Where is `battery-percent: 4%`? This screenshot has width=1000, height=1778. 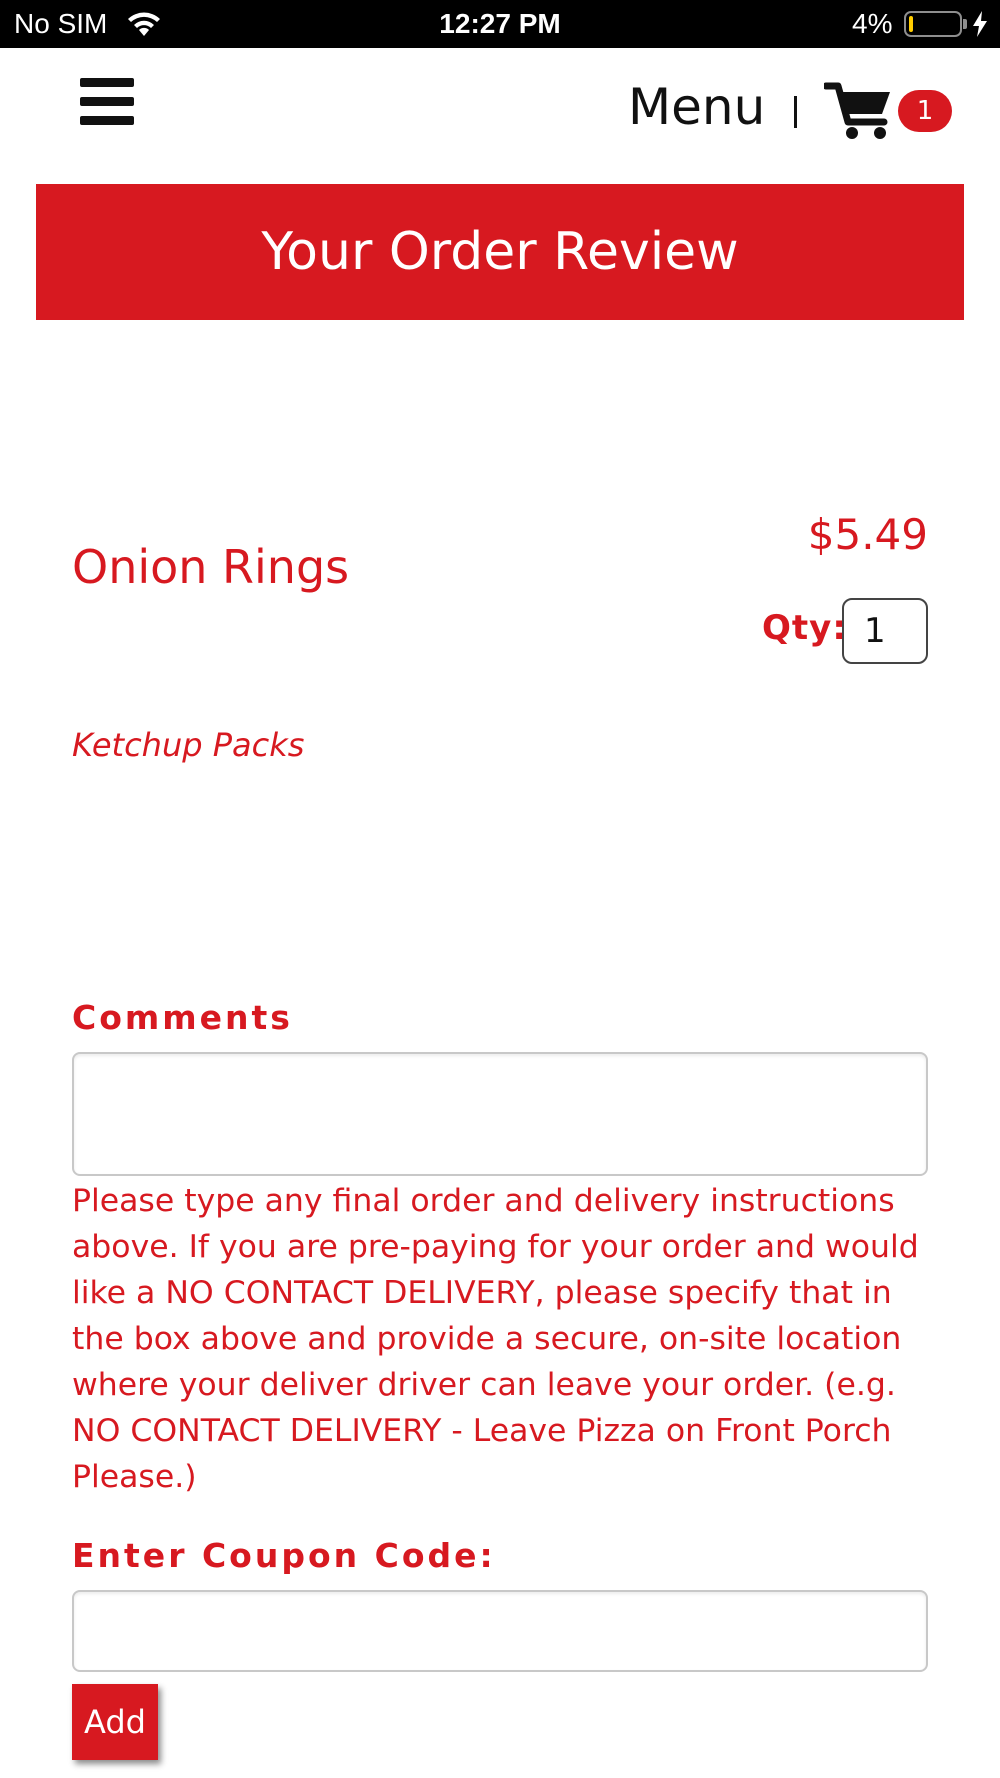
battery-percent: 4% is located at coordinates (872, 23).